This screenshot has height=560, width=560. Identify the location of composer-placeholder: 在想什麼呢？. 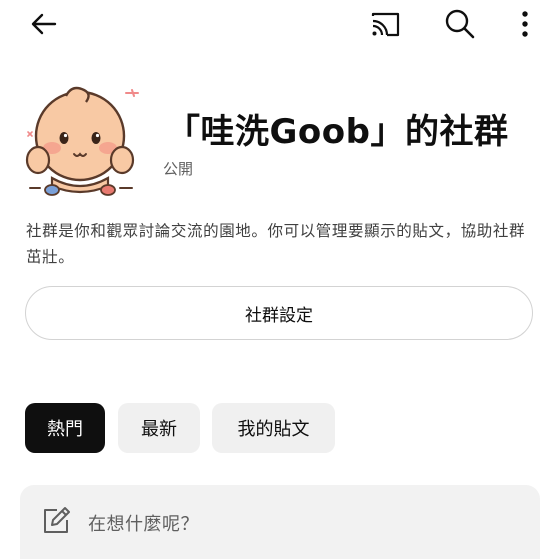
(143, 524).